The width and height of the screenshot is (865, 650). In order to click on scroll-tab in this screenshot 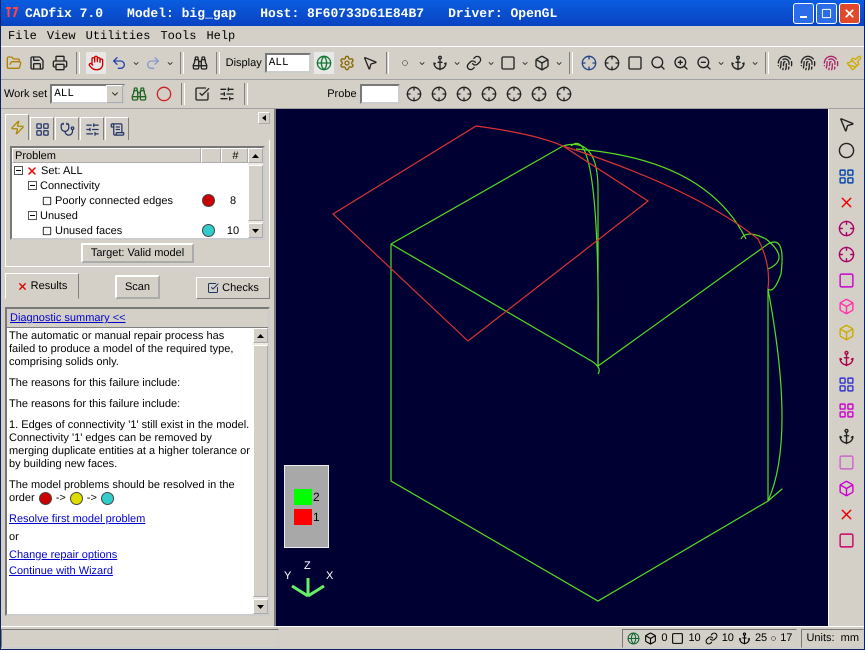, I will do `click(117, 128)`.